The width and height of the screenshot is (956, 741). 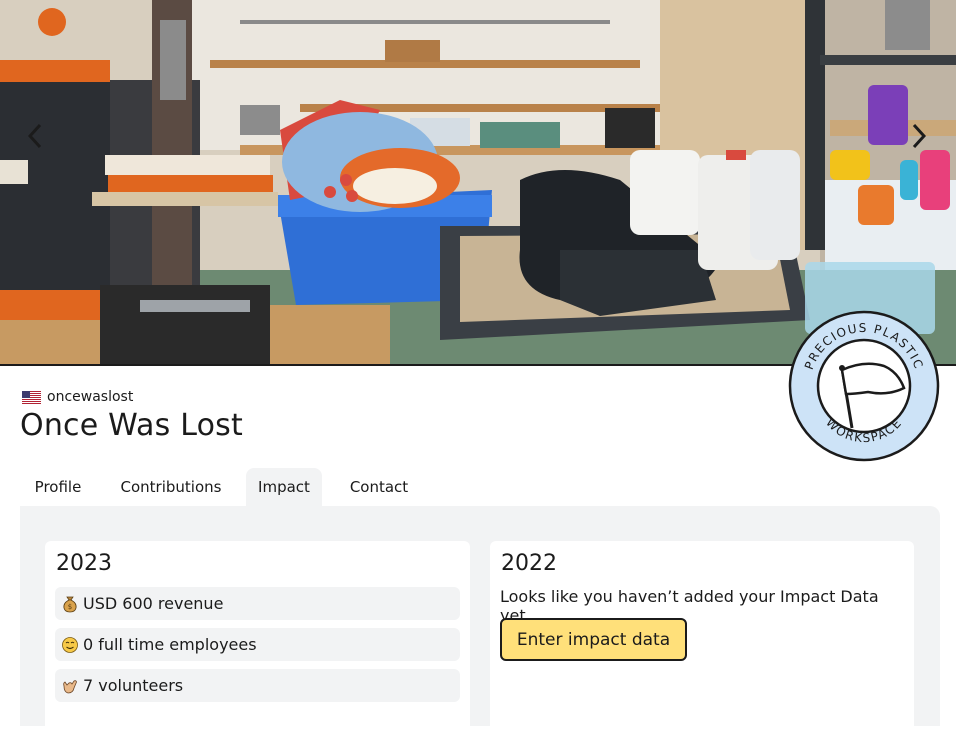 I want to click on impact-stat-revenue: $ USD 600 revenue, so click(x=257, y=603).